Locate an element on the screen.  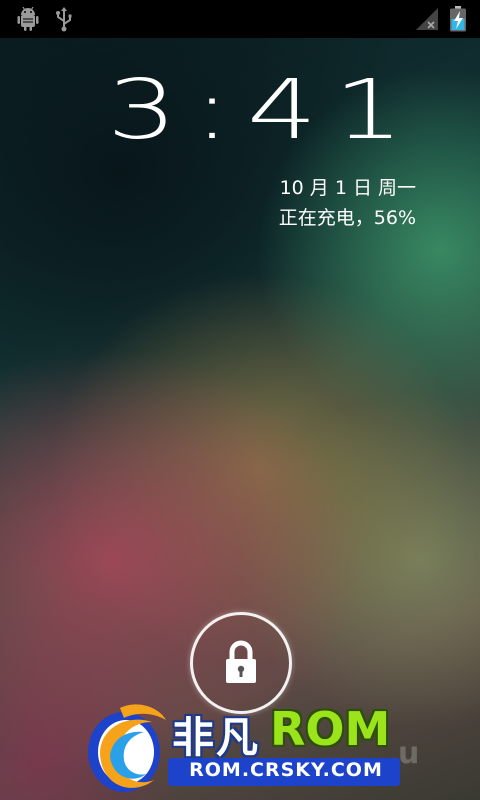
charging-status: 正在充电，56% is located at coordinates (347, 218).